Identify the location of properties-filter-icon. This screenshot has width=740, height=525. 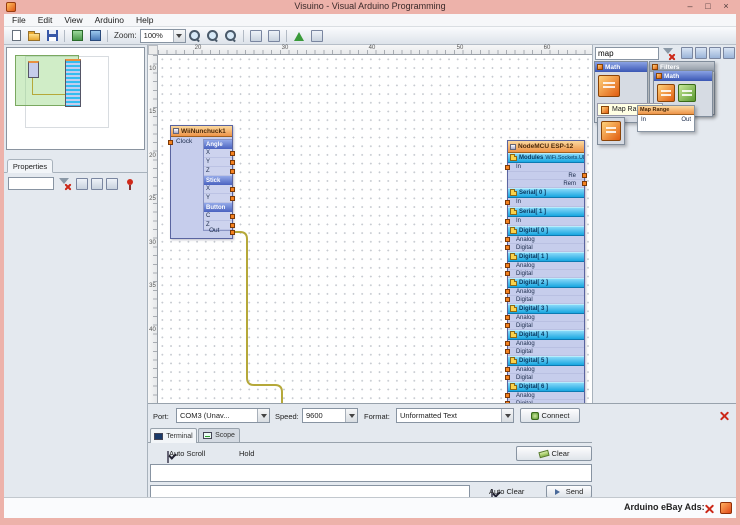
(64, 183).